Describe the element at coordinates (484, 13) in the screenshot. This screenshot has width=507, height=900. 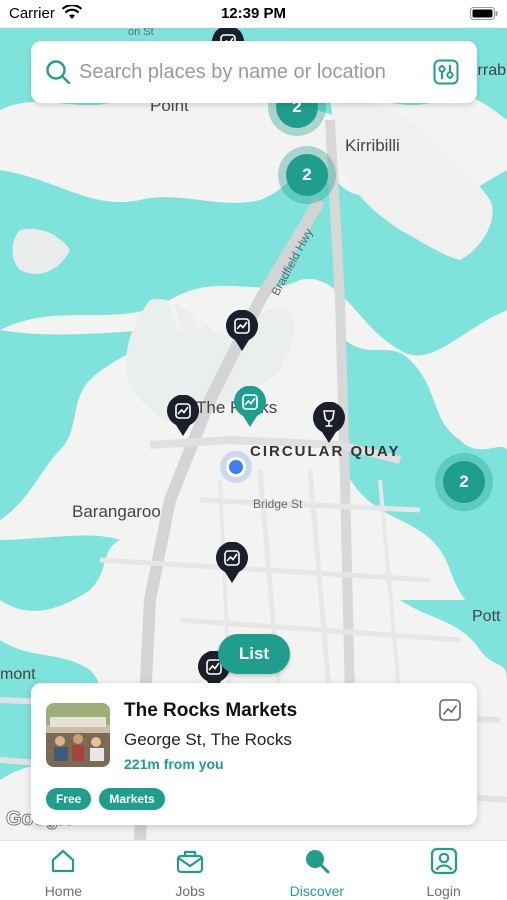
I see `battery-icon` at that location.